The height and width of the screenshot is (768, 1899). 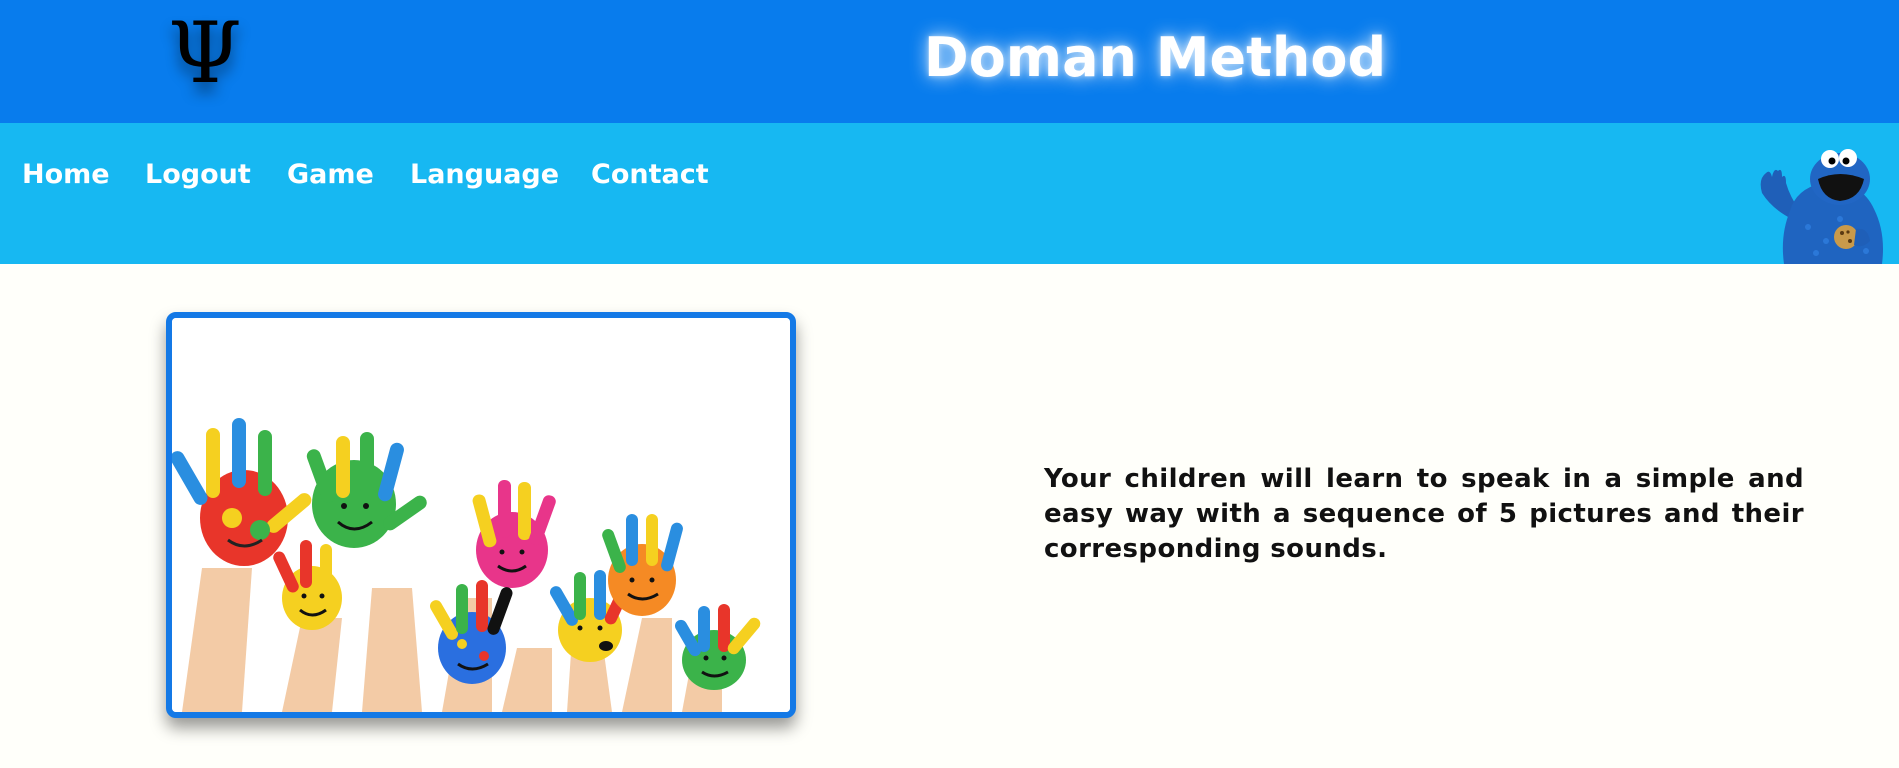 I want to click on nav-game-link: Game, so click(x=330, y=175).